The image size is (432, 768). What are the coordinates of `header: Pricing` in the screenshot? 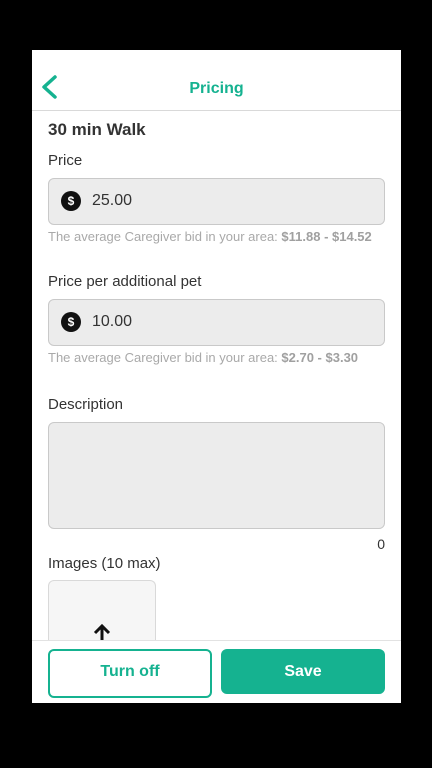 It's located at (216, 80).